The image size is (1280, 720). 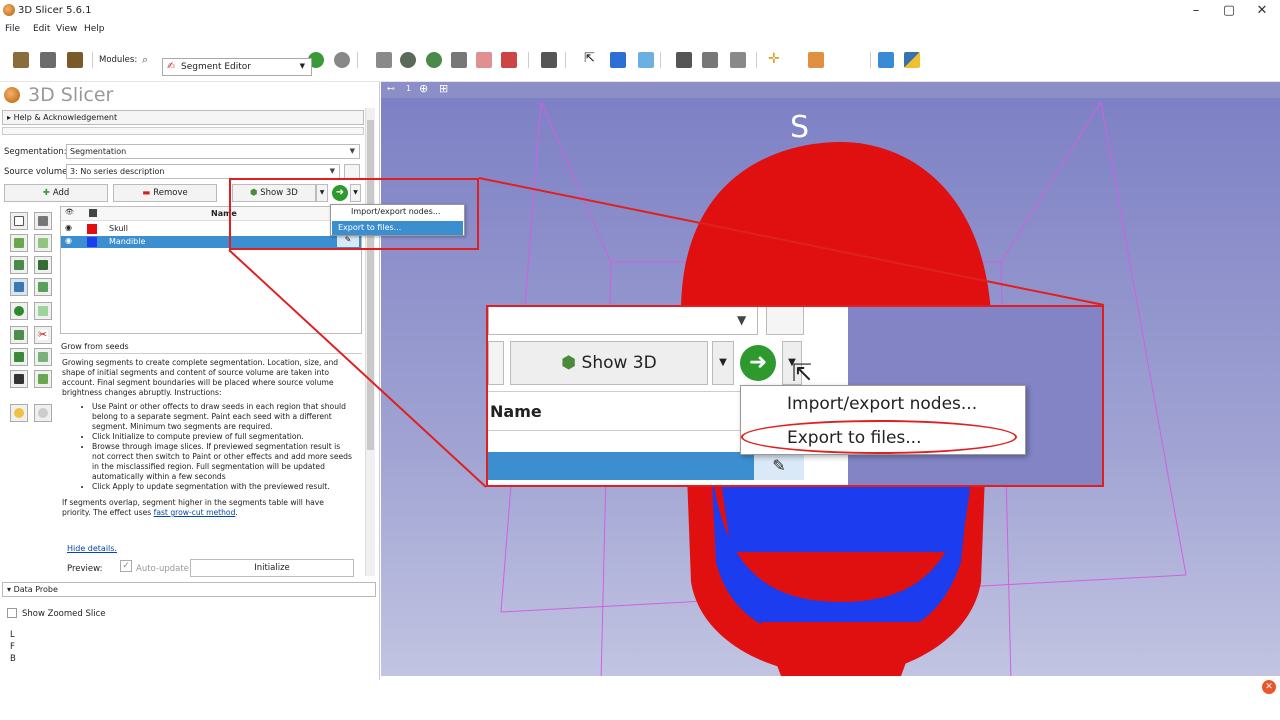 I want to click on maximize-button: ▢, so click(x=1229, y=11).